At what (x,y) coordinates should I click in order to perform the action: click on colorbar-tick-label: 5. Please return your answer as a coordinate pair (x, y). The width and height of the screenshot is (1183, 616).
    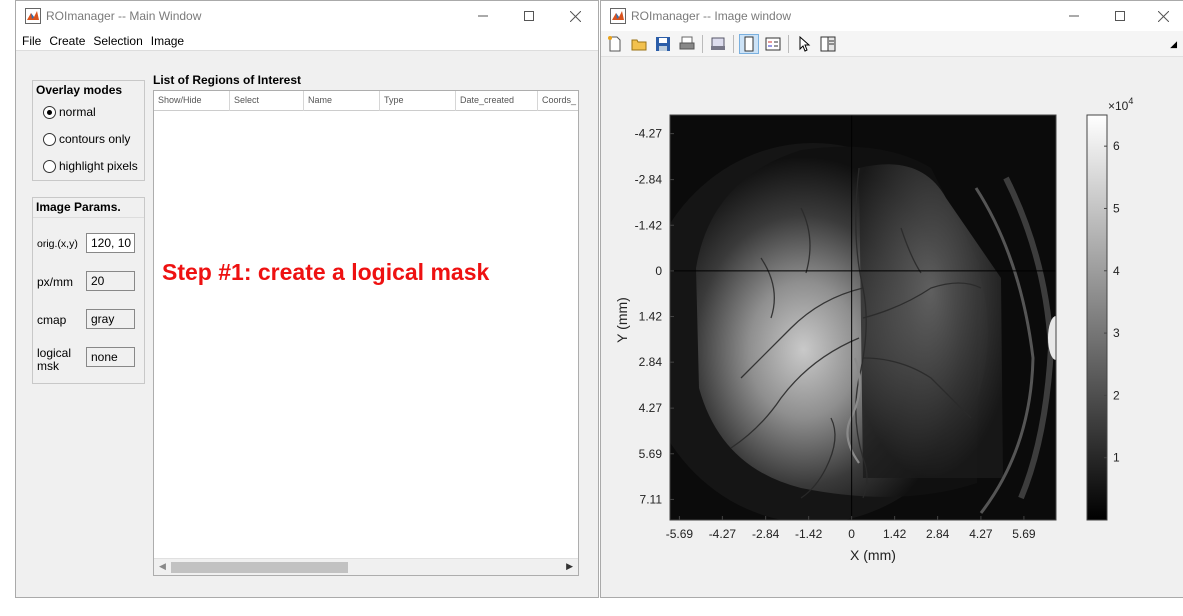
    Looking at the image, I should click on (1116, 208).